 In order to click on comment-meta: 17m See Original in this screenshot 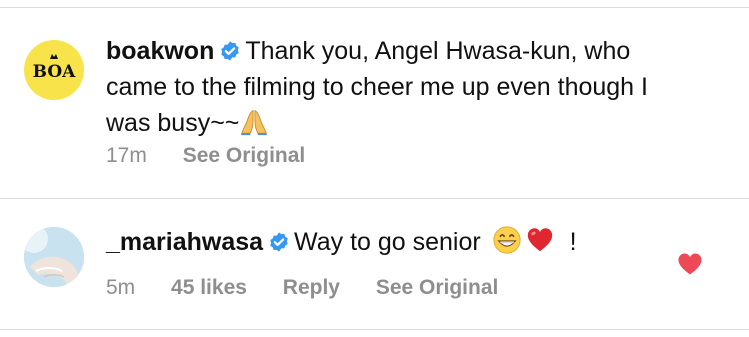, I will do `click(220, 156)`.